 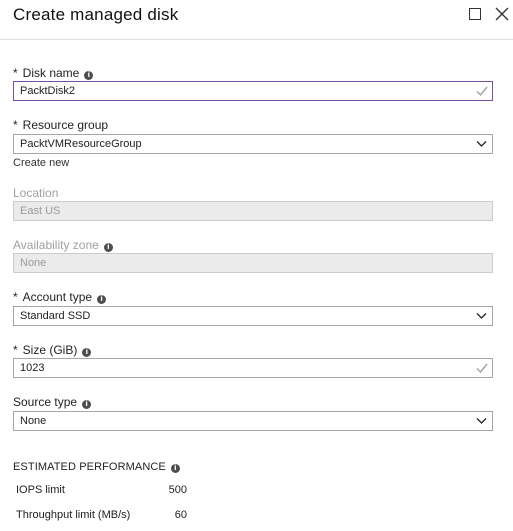 What do you see at coordinates (96, 14) in the screenshot?
I see `page-title: Create managed disk` at bounding box center [96, 14].